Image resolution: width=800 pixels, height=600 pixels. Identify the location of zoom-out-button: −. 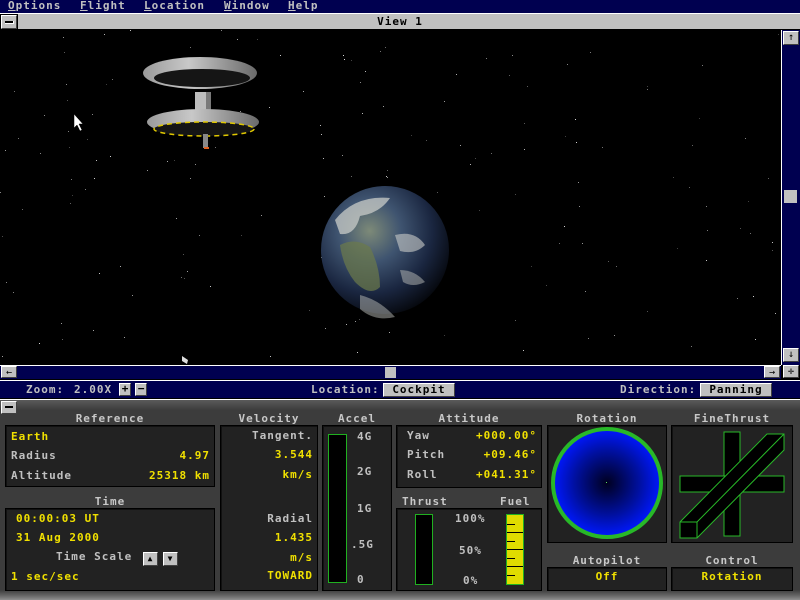
(141, 389).